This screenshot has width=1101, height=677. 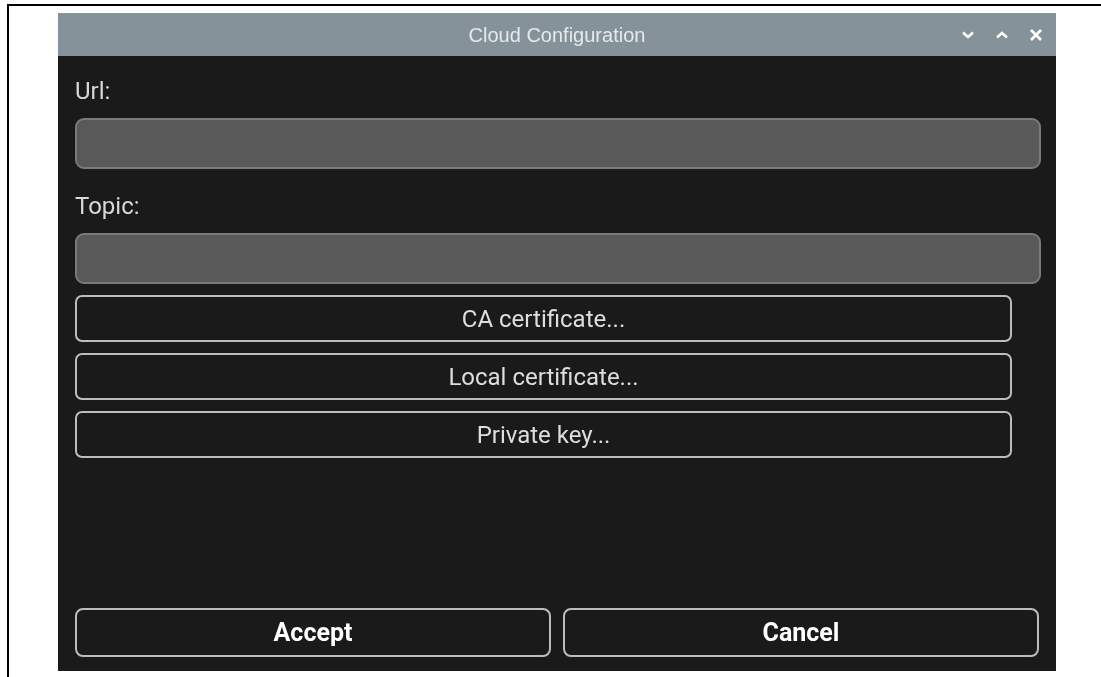 What do you see at coordinates (801, 632) in the screenshot?
I see `dialog-button: Cancel` at bounding box center [801, 632].